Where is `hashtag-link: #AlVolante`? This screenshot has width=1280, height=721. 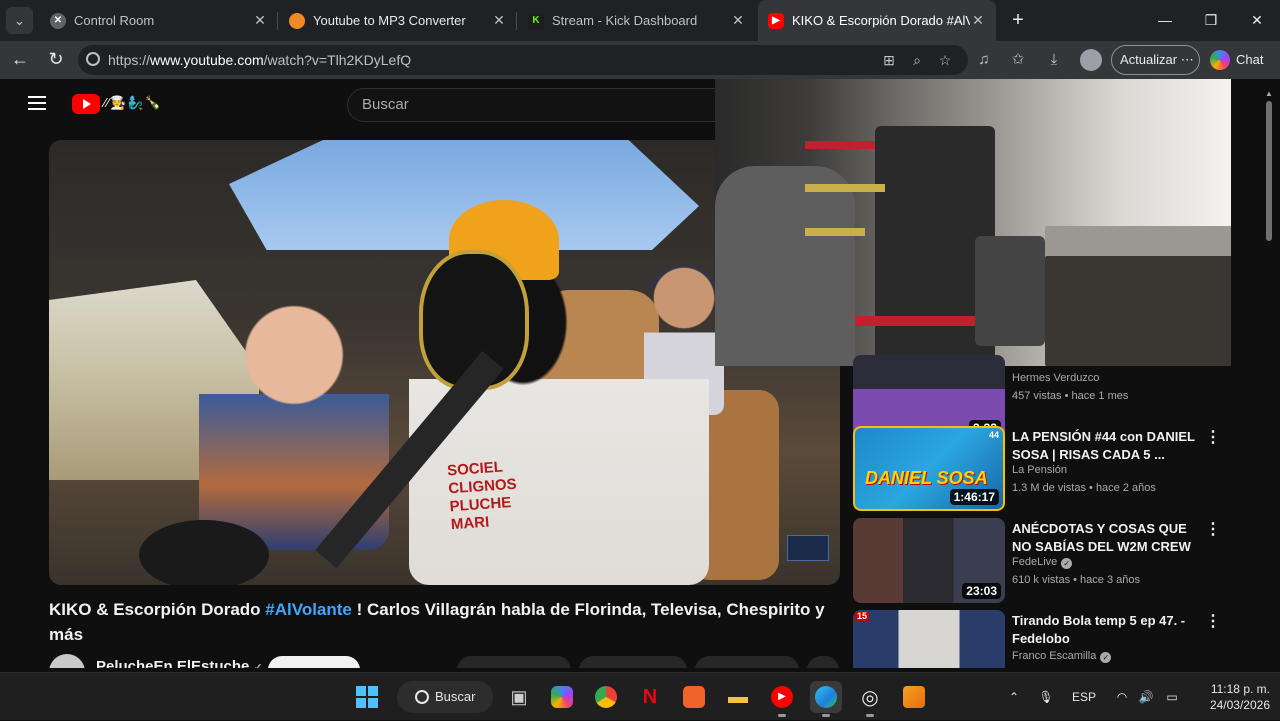 hashtag-link: #AlVolante is located at coordinates (308, 609).